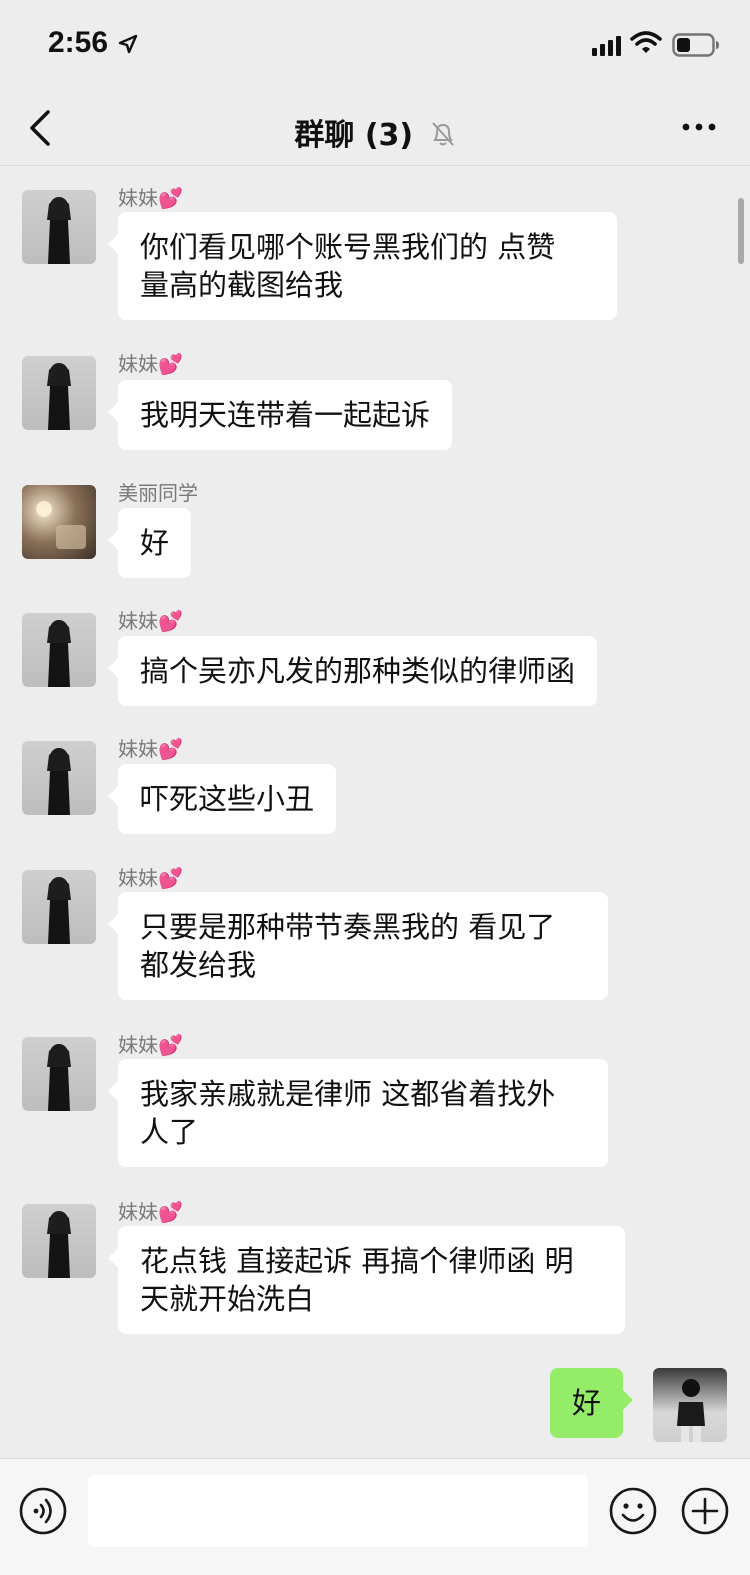 This screenshot has width=750, height=1575. I want to click on location-arrow-icon, so click(128, 44).